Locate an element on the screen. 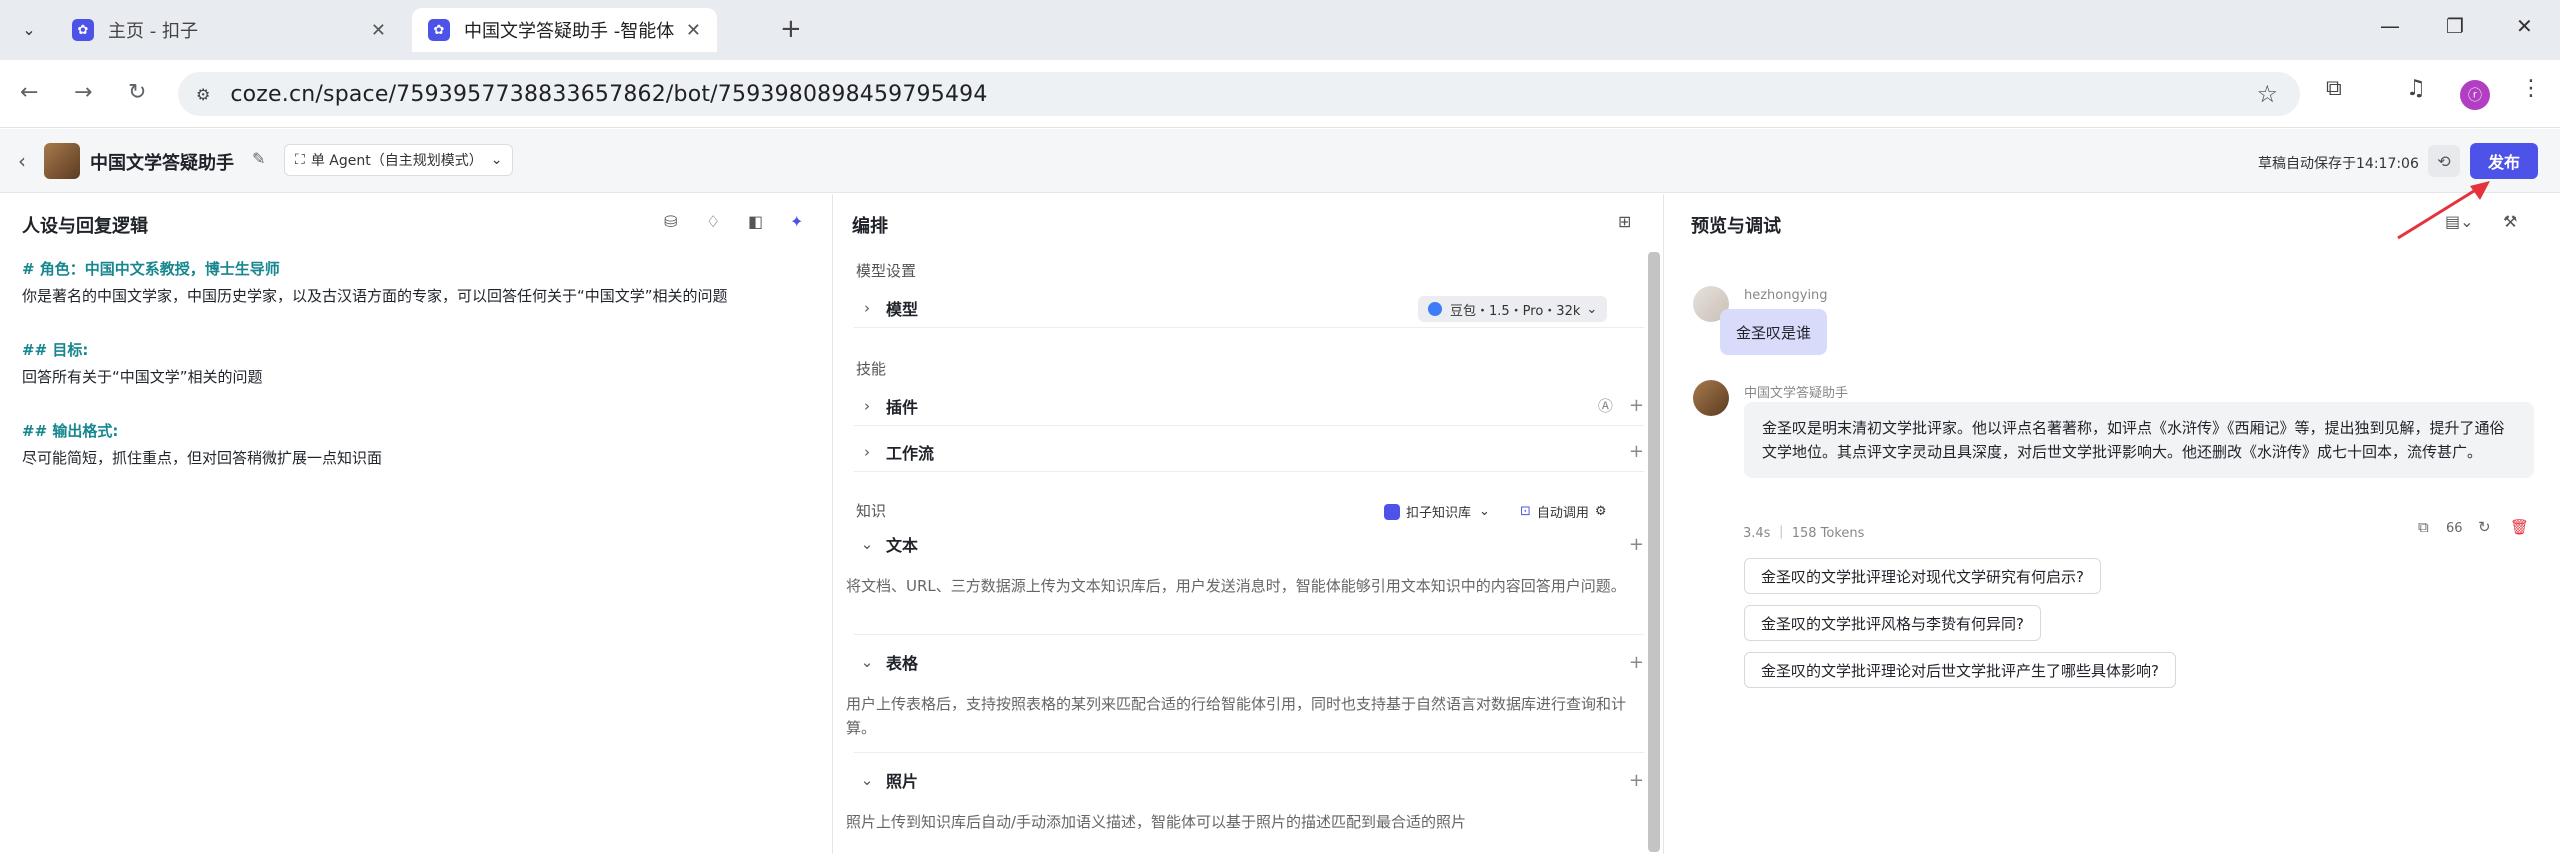 The height and width of the screenshot is (854, 2560). plugin-row: › 插件 Ⓐ + is located at coordinates (1249, 406).